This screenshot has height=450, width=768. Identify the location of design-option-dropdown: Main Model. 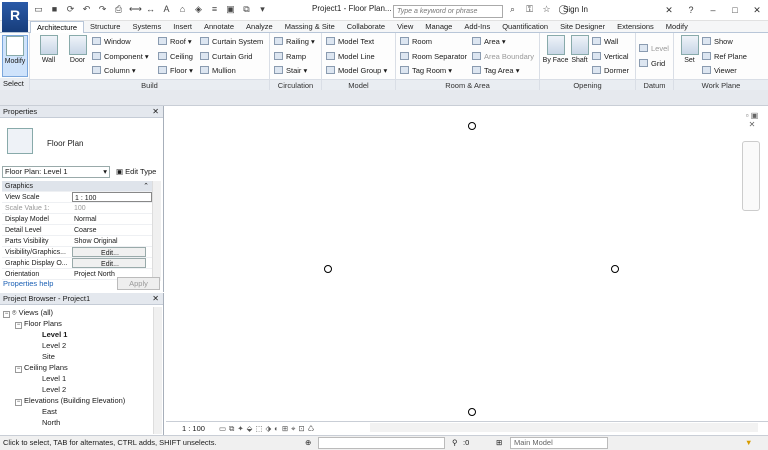
(559, 443).